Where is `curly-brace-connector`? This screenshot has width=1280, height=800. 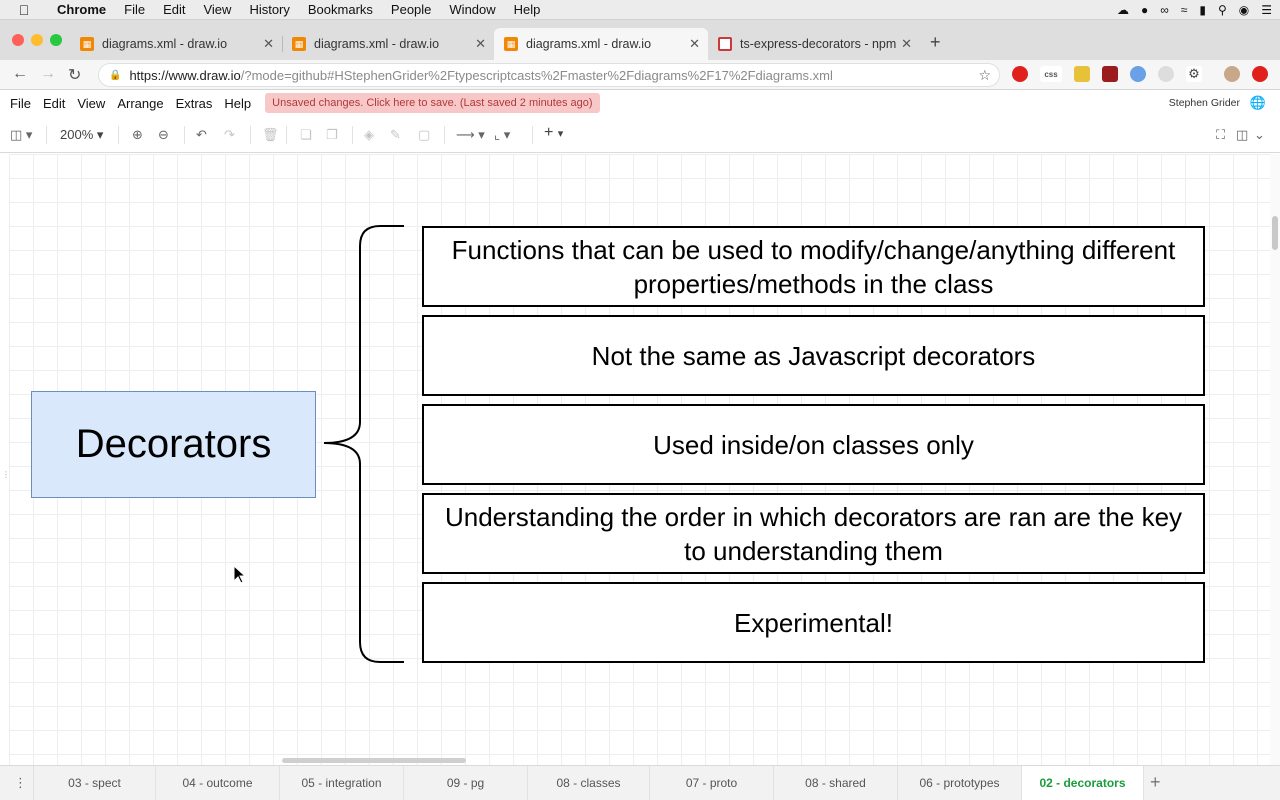
curly-brace-connector is located at coordinates (364, 444).